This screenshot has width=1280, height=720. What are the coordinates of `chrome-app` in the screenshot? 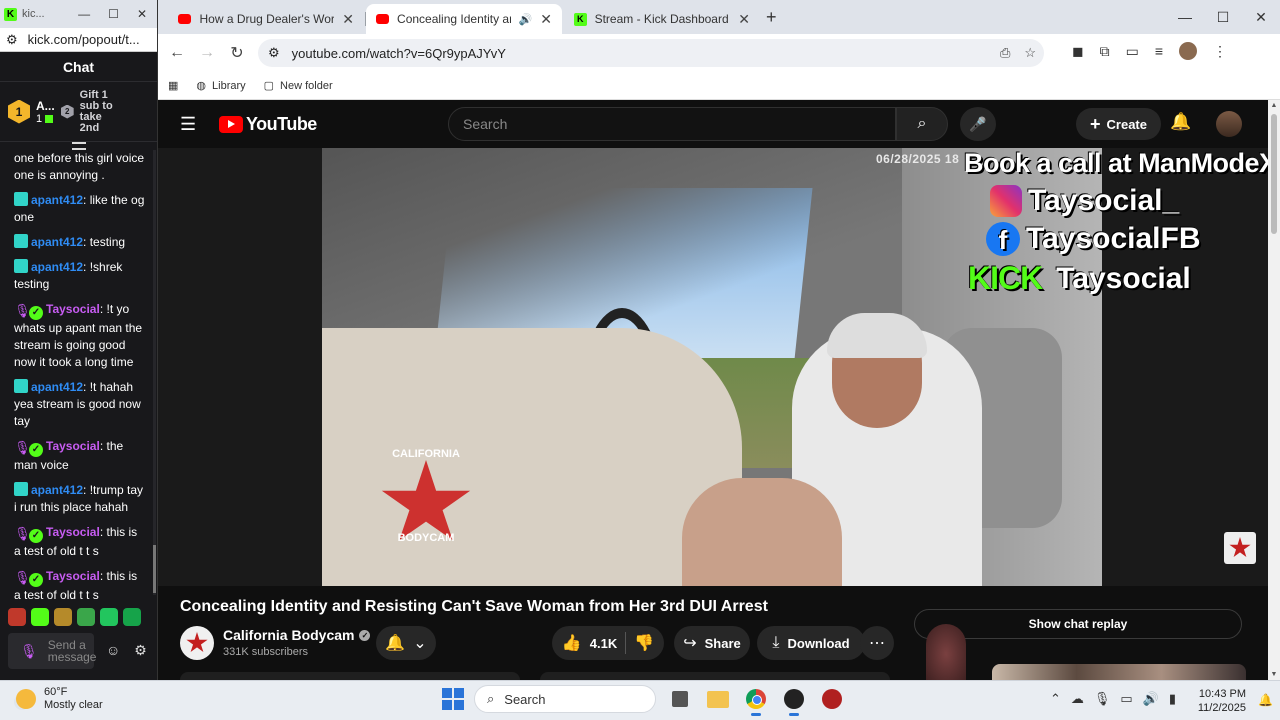 It's located at (756, 700).